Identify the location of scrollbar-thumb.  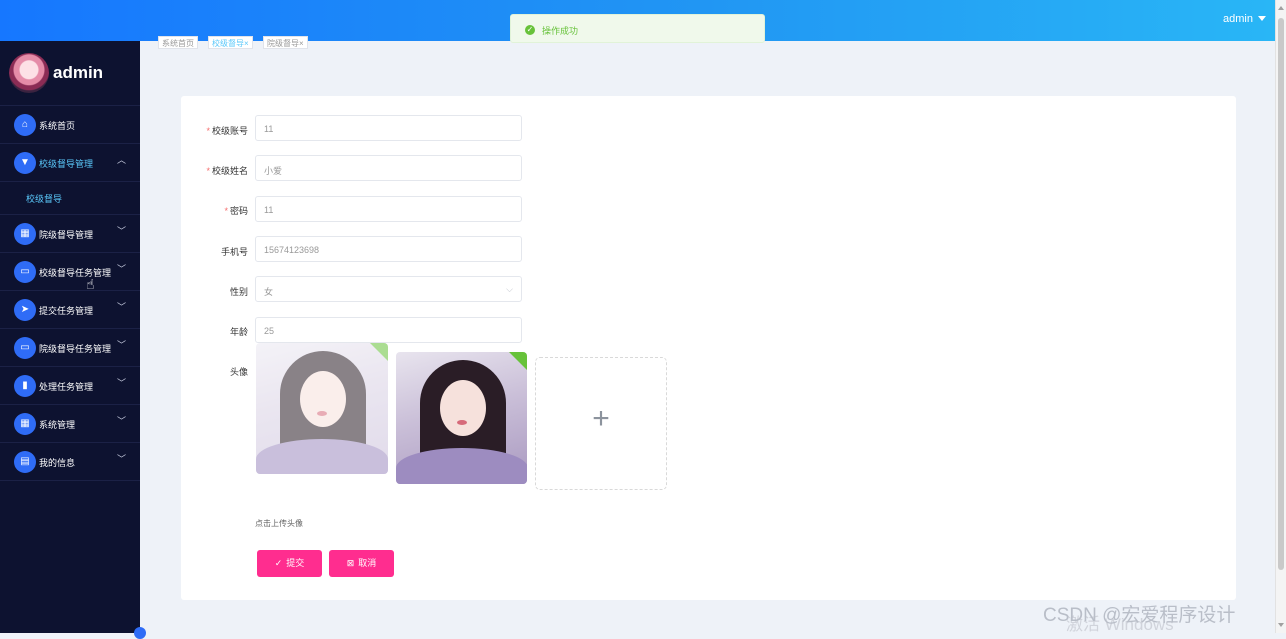
(1281, 294).